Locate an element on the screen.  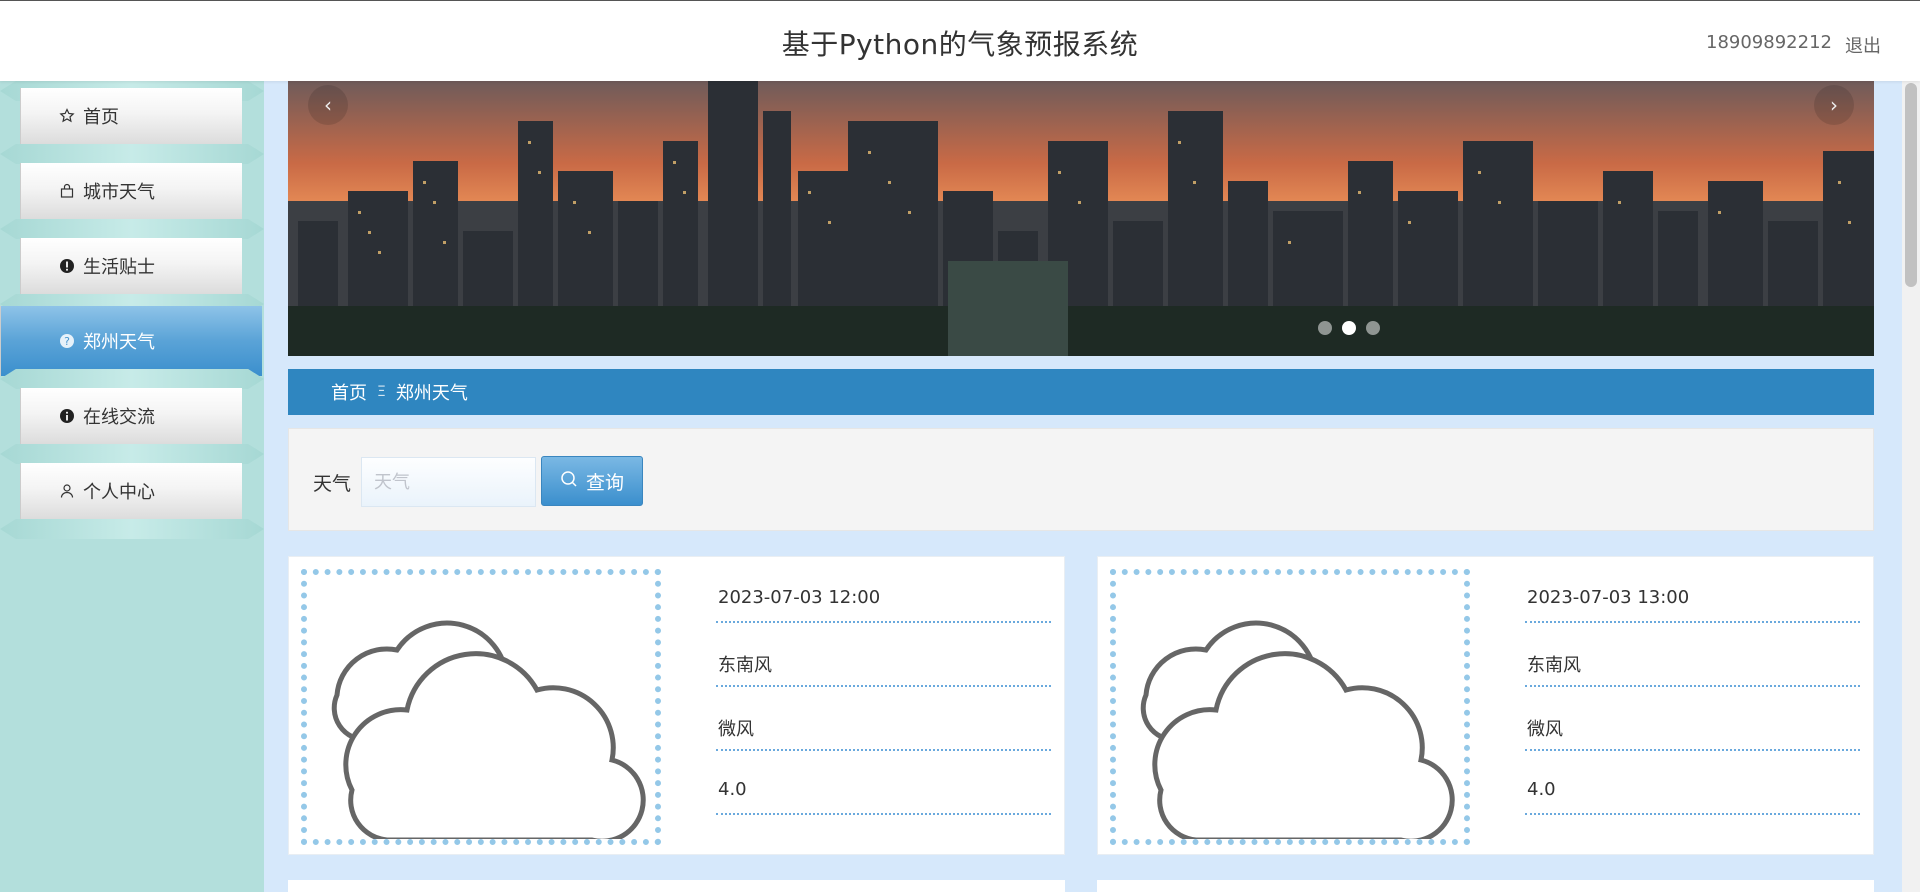
search-button: 查询 is located at coordinates (592, 481).